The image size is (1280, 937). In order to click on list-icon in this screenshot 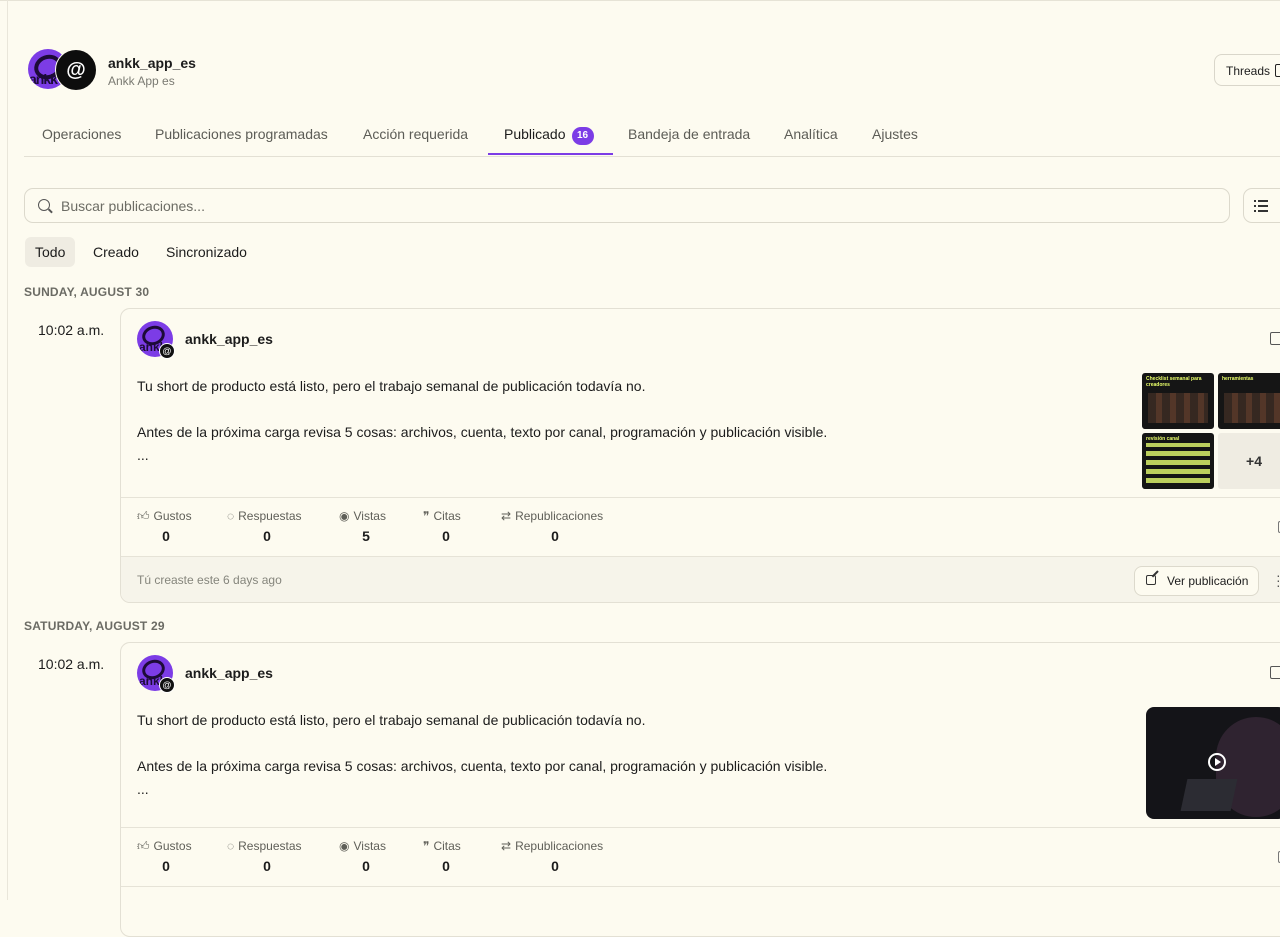, I will do `click(1261, 206)`.